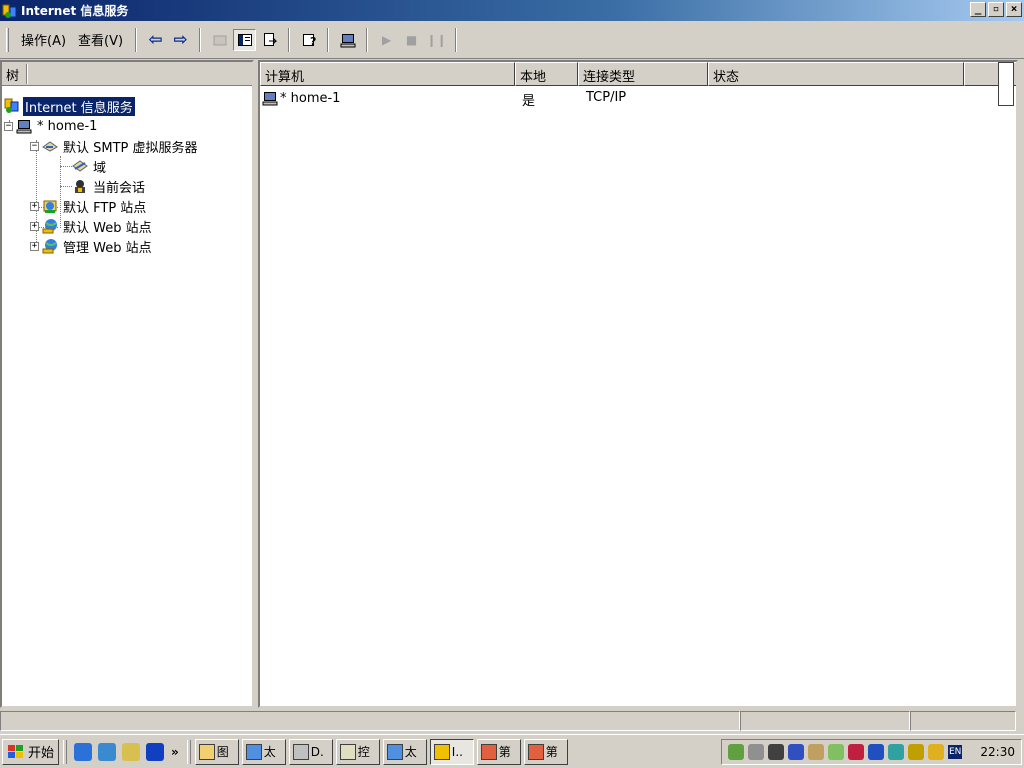 The height and width of the screenshot is (768, 1024). What do you see at coordinates (50, 246) in the screenshot?
I see `web-site-icon` at bounding box center [50, 246].